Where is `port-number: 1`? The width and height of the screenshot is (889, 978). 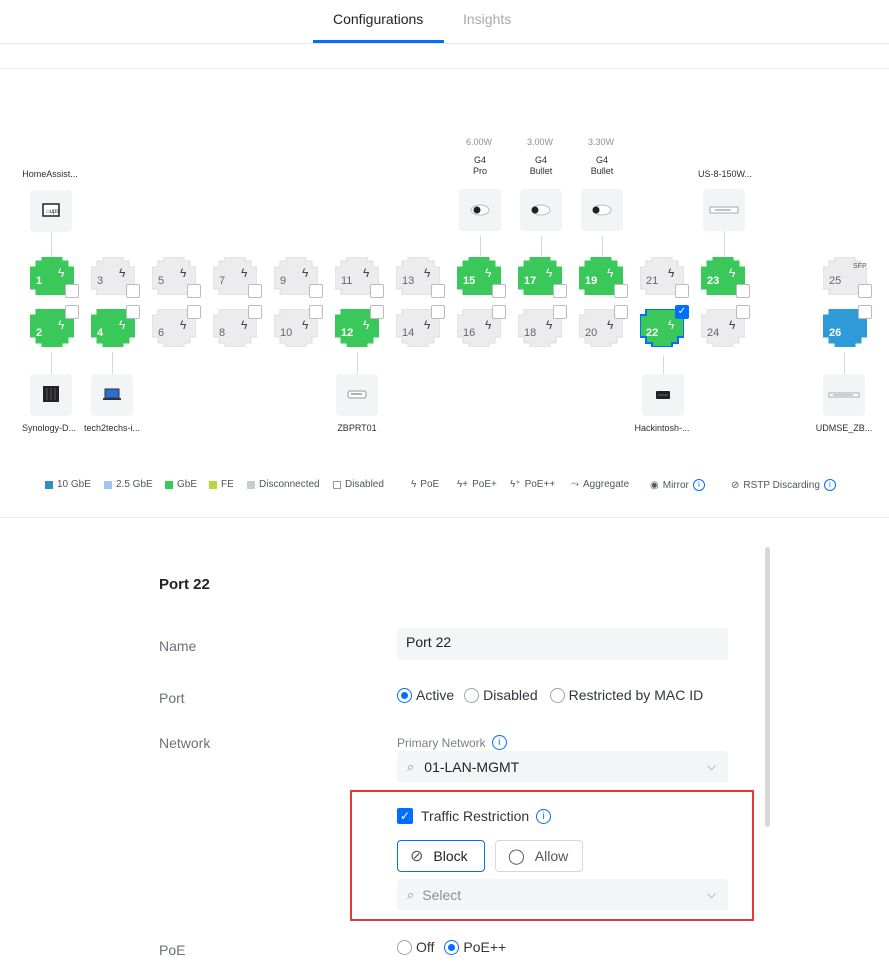 port-number: 1 is located at coordinates (39, 281).